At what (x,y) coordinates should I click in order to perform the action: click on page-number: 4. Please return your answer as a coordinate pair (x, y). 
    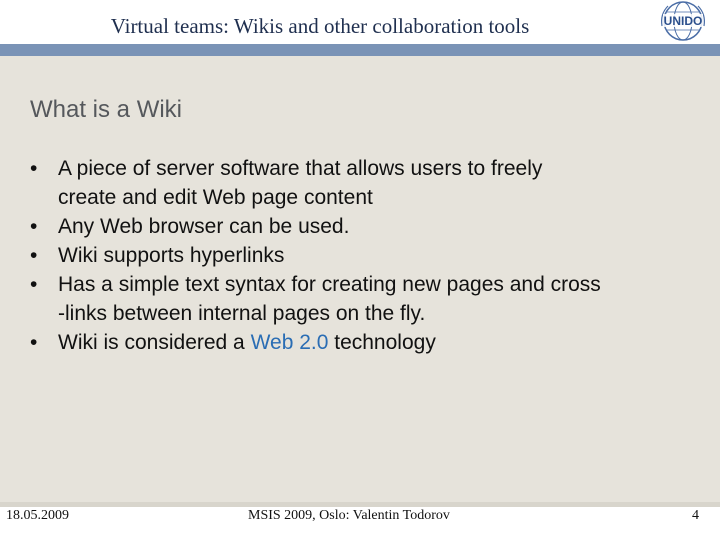
    Looking at the image, I should click on (695, 515).